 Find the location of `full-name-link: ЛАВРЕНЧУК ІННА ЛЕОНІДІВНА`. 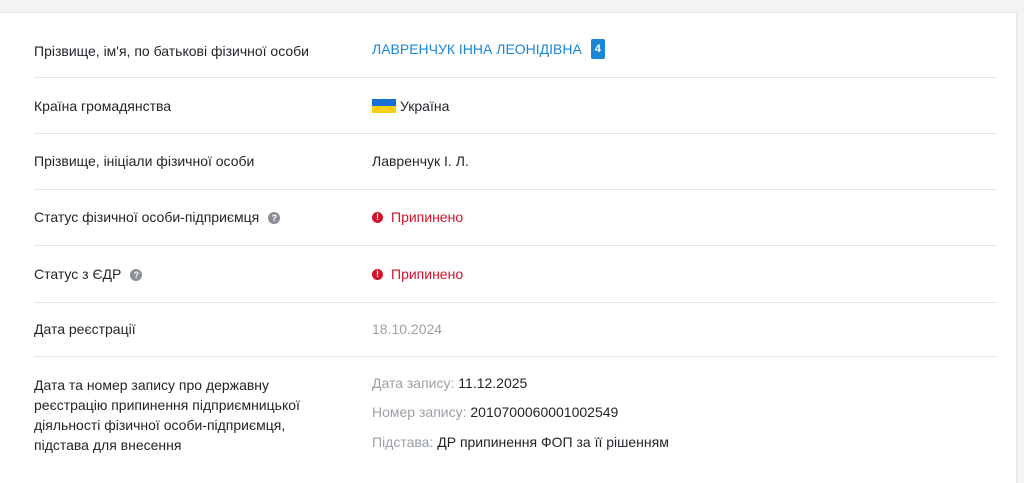

full-name-link: ЛАВРЕНЧУК ІННА ЛЕОНІДІВНА is located at coordinates (477, 49).